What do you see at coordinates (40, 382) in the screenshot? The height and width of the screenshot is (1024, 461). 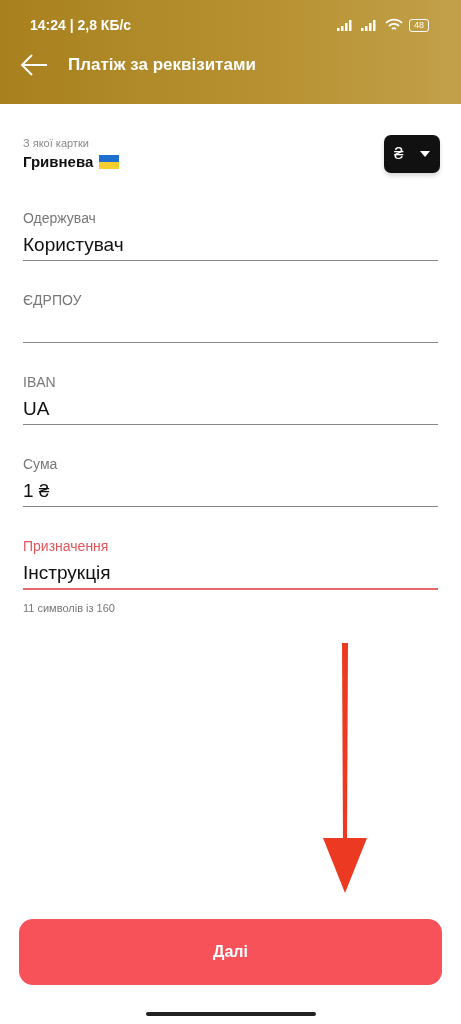 I see `field-label: IBAN` at bounding box center [40, 382].